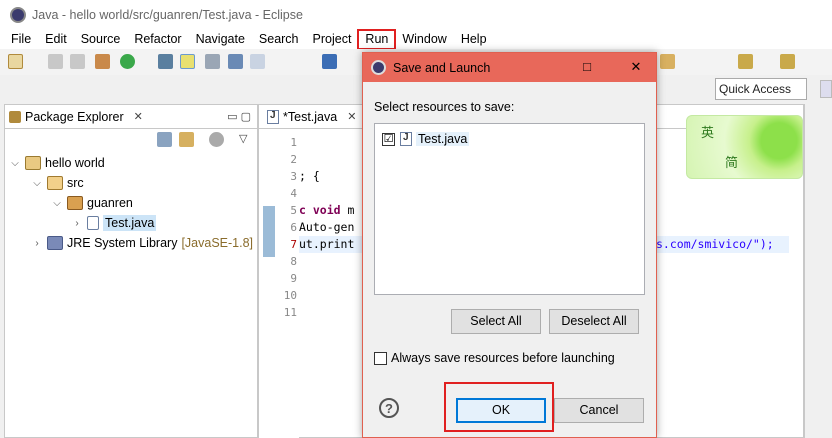 Image resolution: width=832 pixels, height=438 pixels. I want to click on change-marker, so click(269, 231).